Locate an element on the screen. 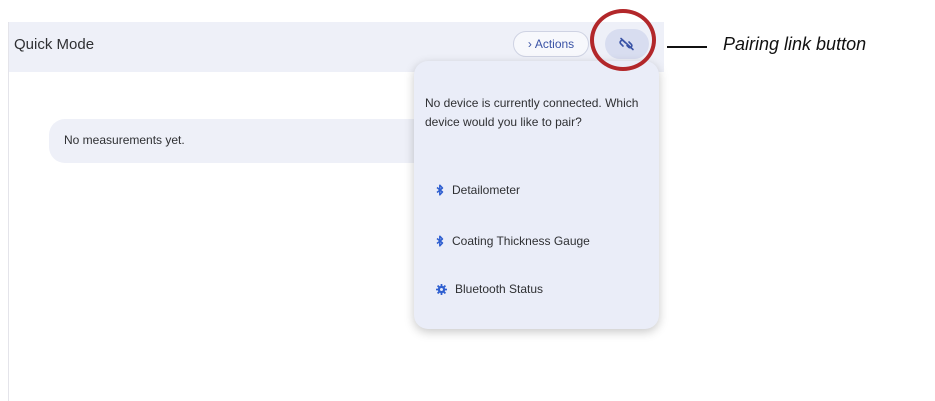  callout-label: Pairing link button is located at coordinates (795, 44).